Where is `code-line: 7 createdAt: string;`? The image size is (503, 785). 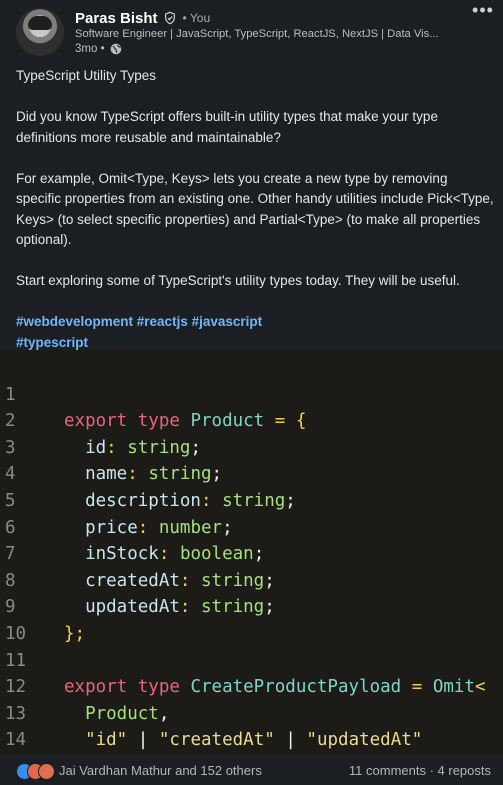
code-line: 7 createdAt: string; is located at coordinates (137, 553).